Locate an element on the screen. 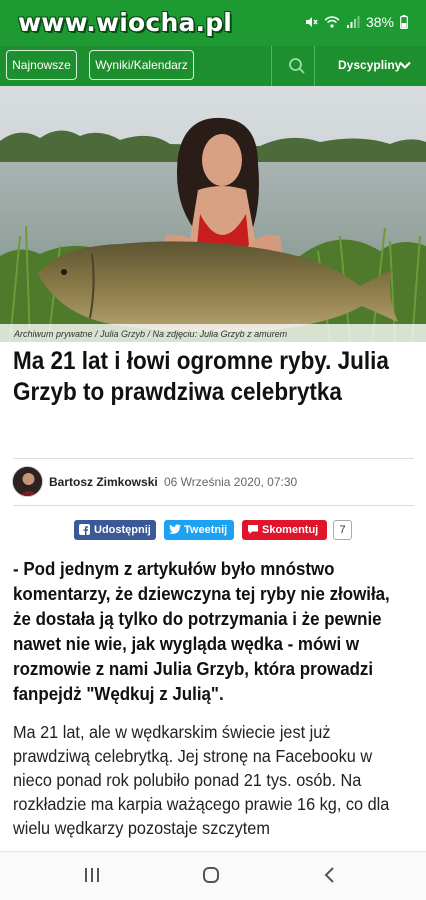 This screenshot has height=900, width=426. status-icons: 38% is located at coordinates (356, 22).